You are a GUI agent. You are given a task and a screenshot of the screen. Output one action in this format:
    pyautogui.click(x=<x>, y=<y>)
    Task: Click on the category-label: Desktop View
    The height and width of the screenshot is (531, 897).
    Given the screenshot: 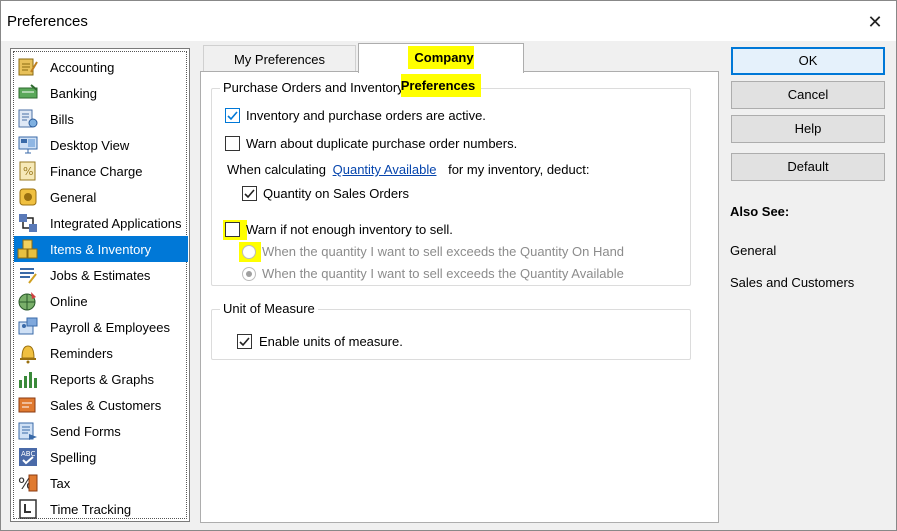 What is the action you would take?
    pyautogui.click(x=90, y=145)
    